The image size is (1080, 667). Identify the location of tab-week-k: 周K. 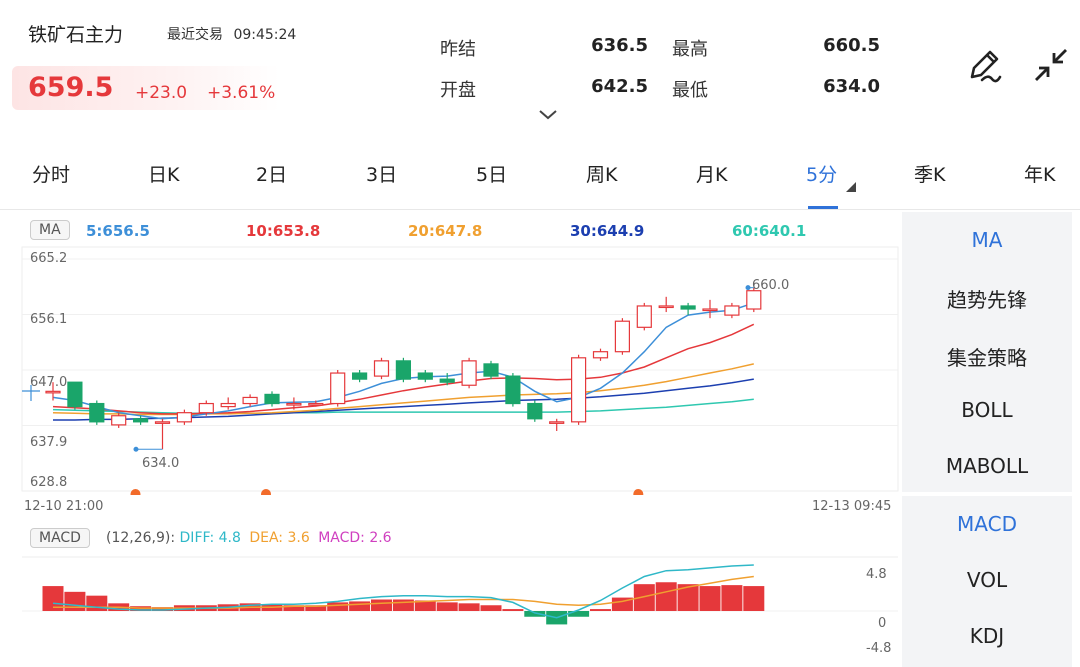
(601, 173).